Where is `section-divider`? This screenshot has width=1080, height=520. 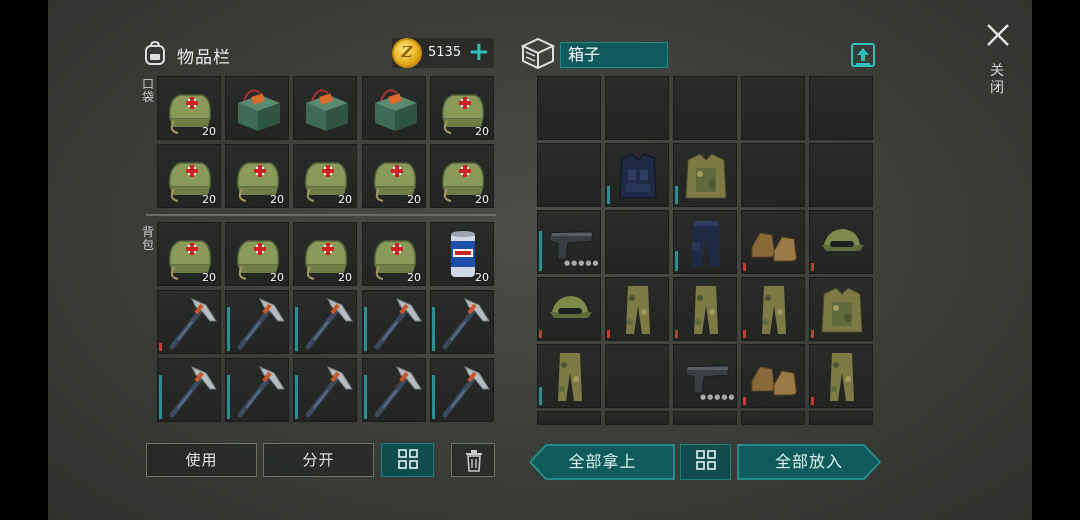
section-divider is located at coordinates (321, 215).